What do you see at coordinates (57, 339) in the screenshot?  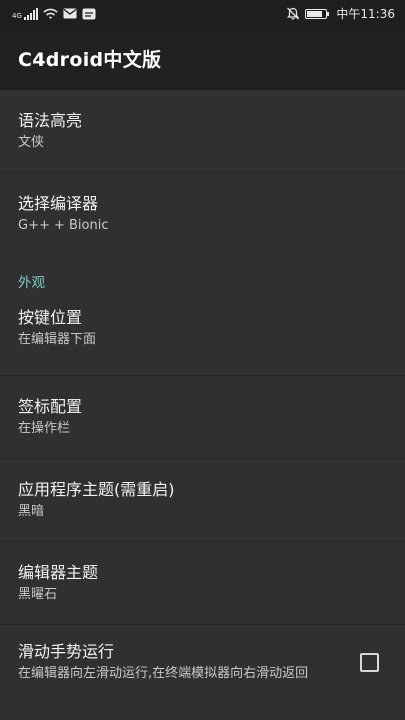 I see `pref-summary: 在编辑器下面` at bounding box center [57, 339].